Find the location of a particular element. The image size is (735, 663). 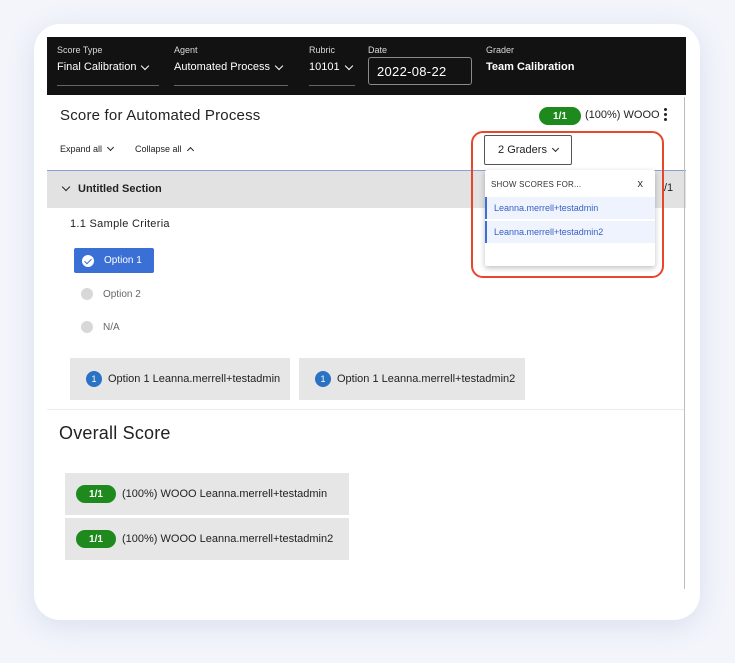

grader-value: Team Calibration is located at coordinates (530, 67).